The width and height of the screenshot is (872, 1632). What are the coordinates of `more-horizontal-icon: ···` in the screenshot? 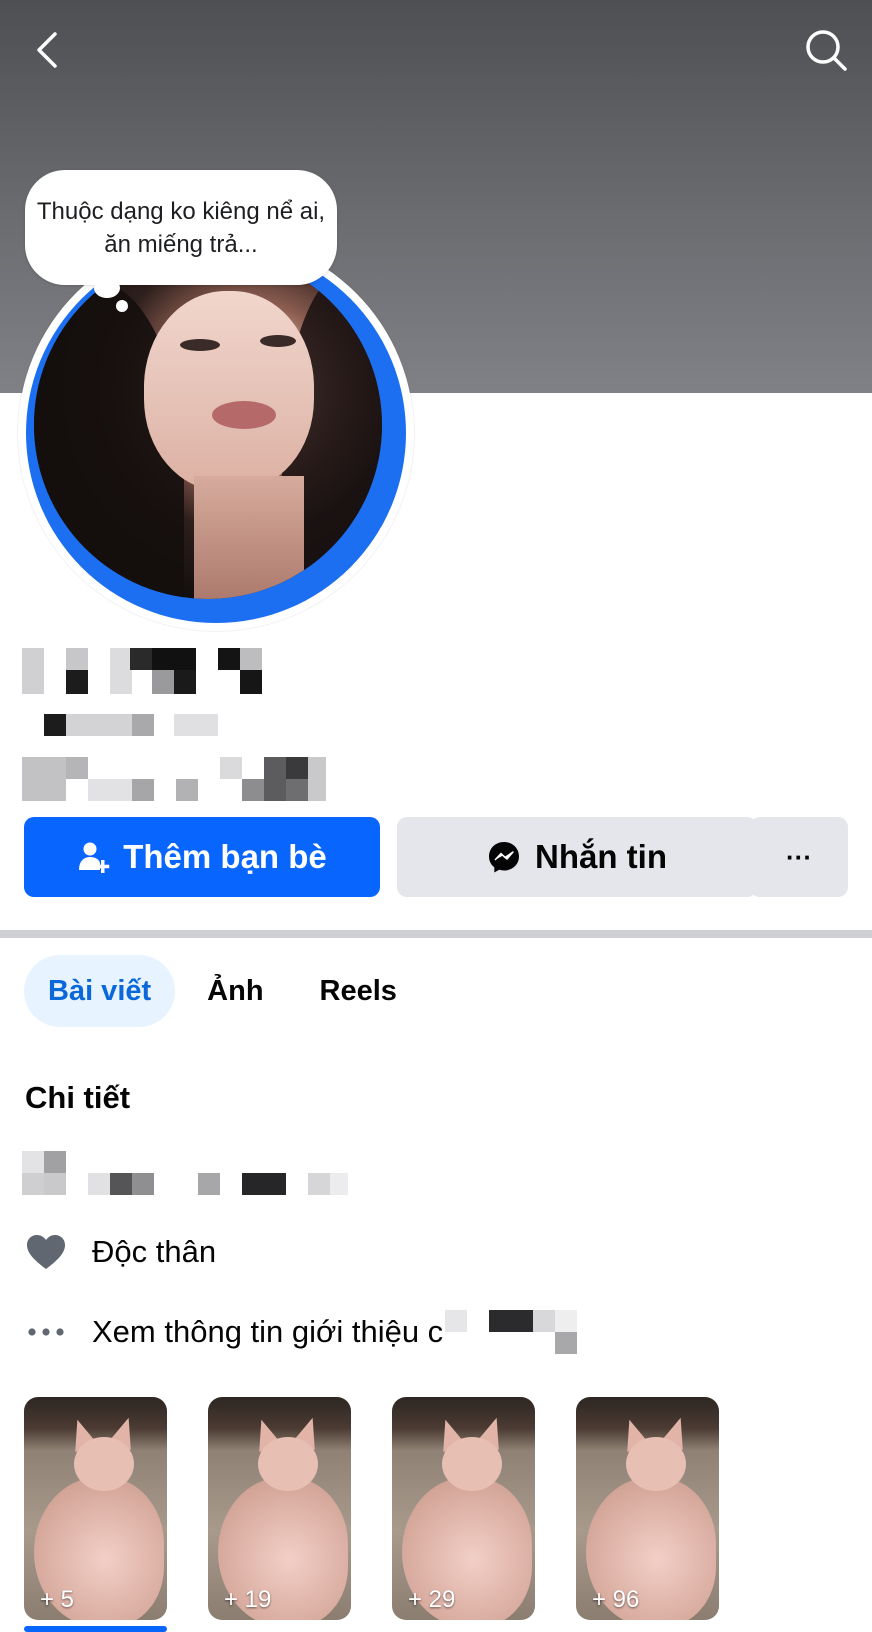 It's located at (799, 856).